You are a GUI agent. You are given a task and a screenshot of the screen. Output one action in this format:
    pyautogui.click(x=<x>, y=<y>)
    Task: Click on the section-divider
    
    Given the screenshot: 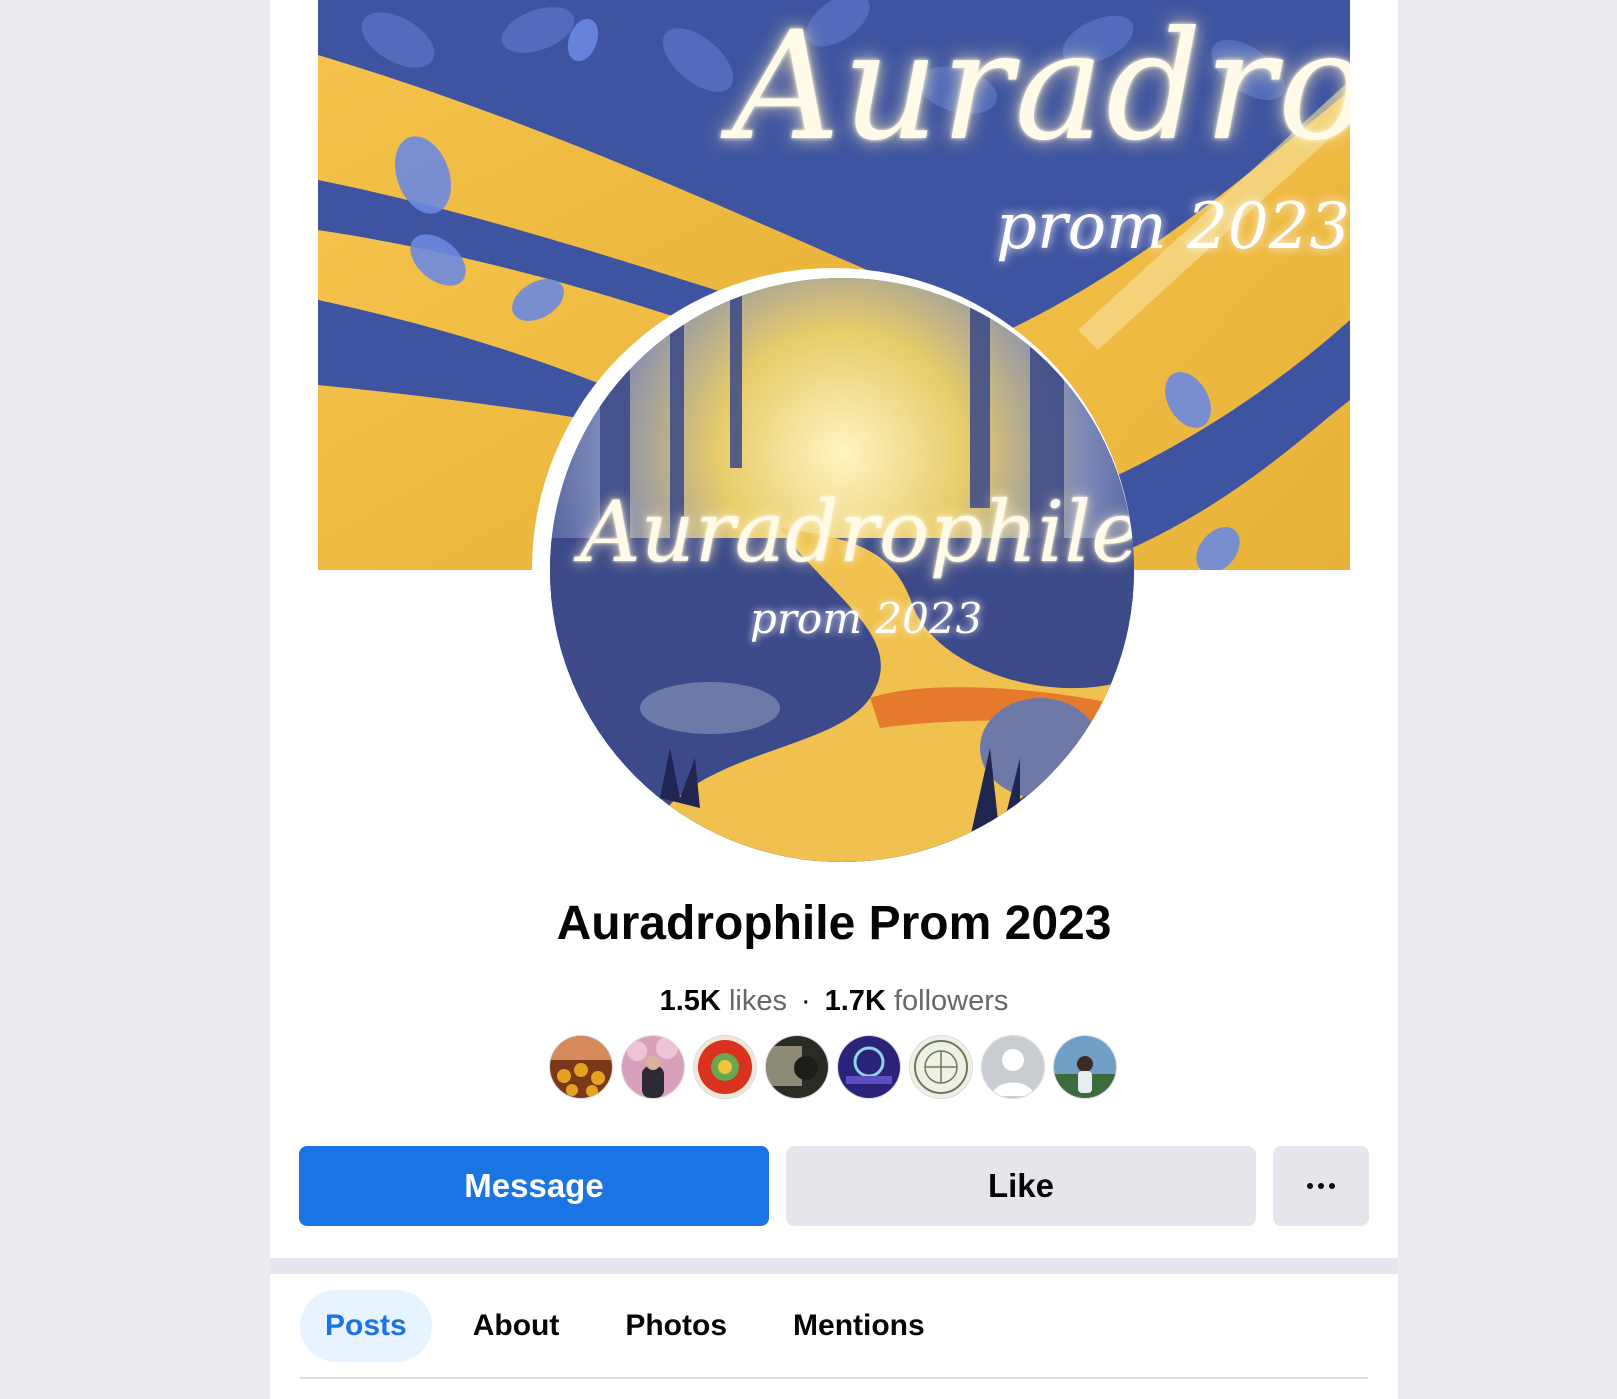 What is the action you would take?
    pyautogui.click(x=834, y=1266)
    